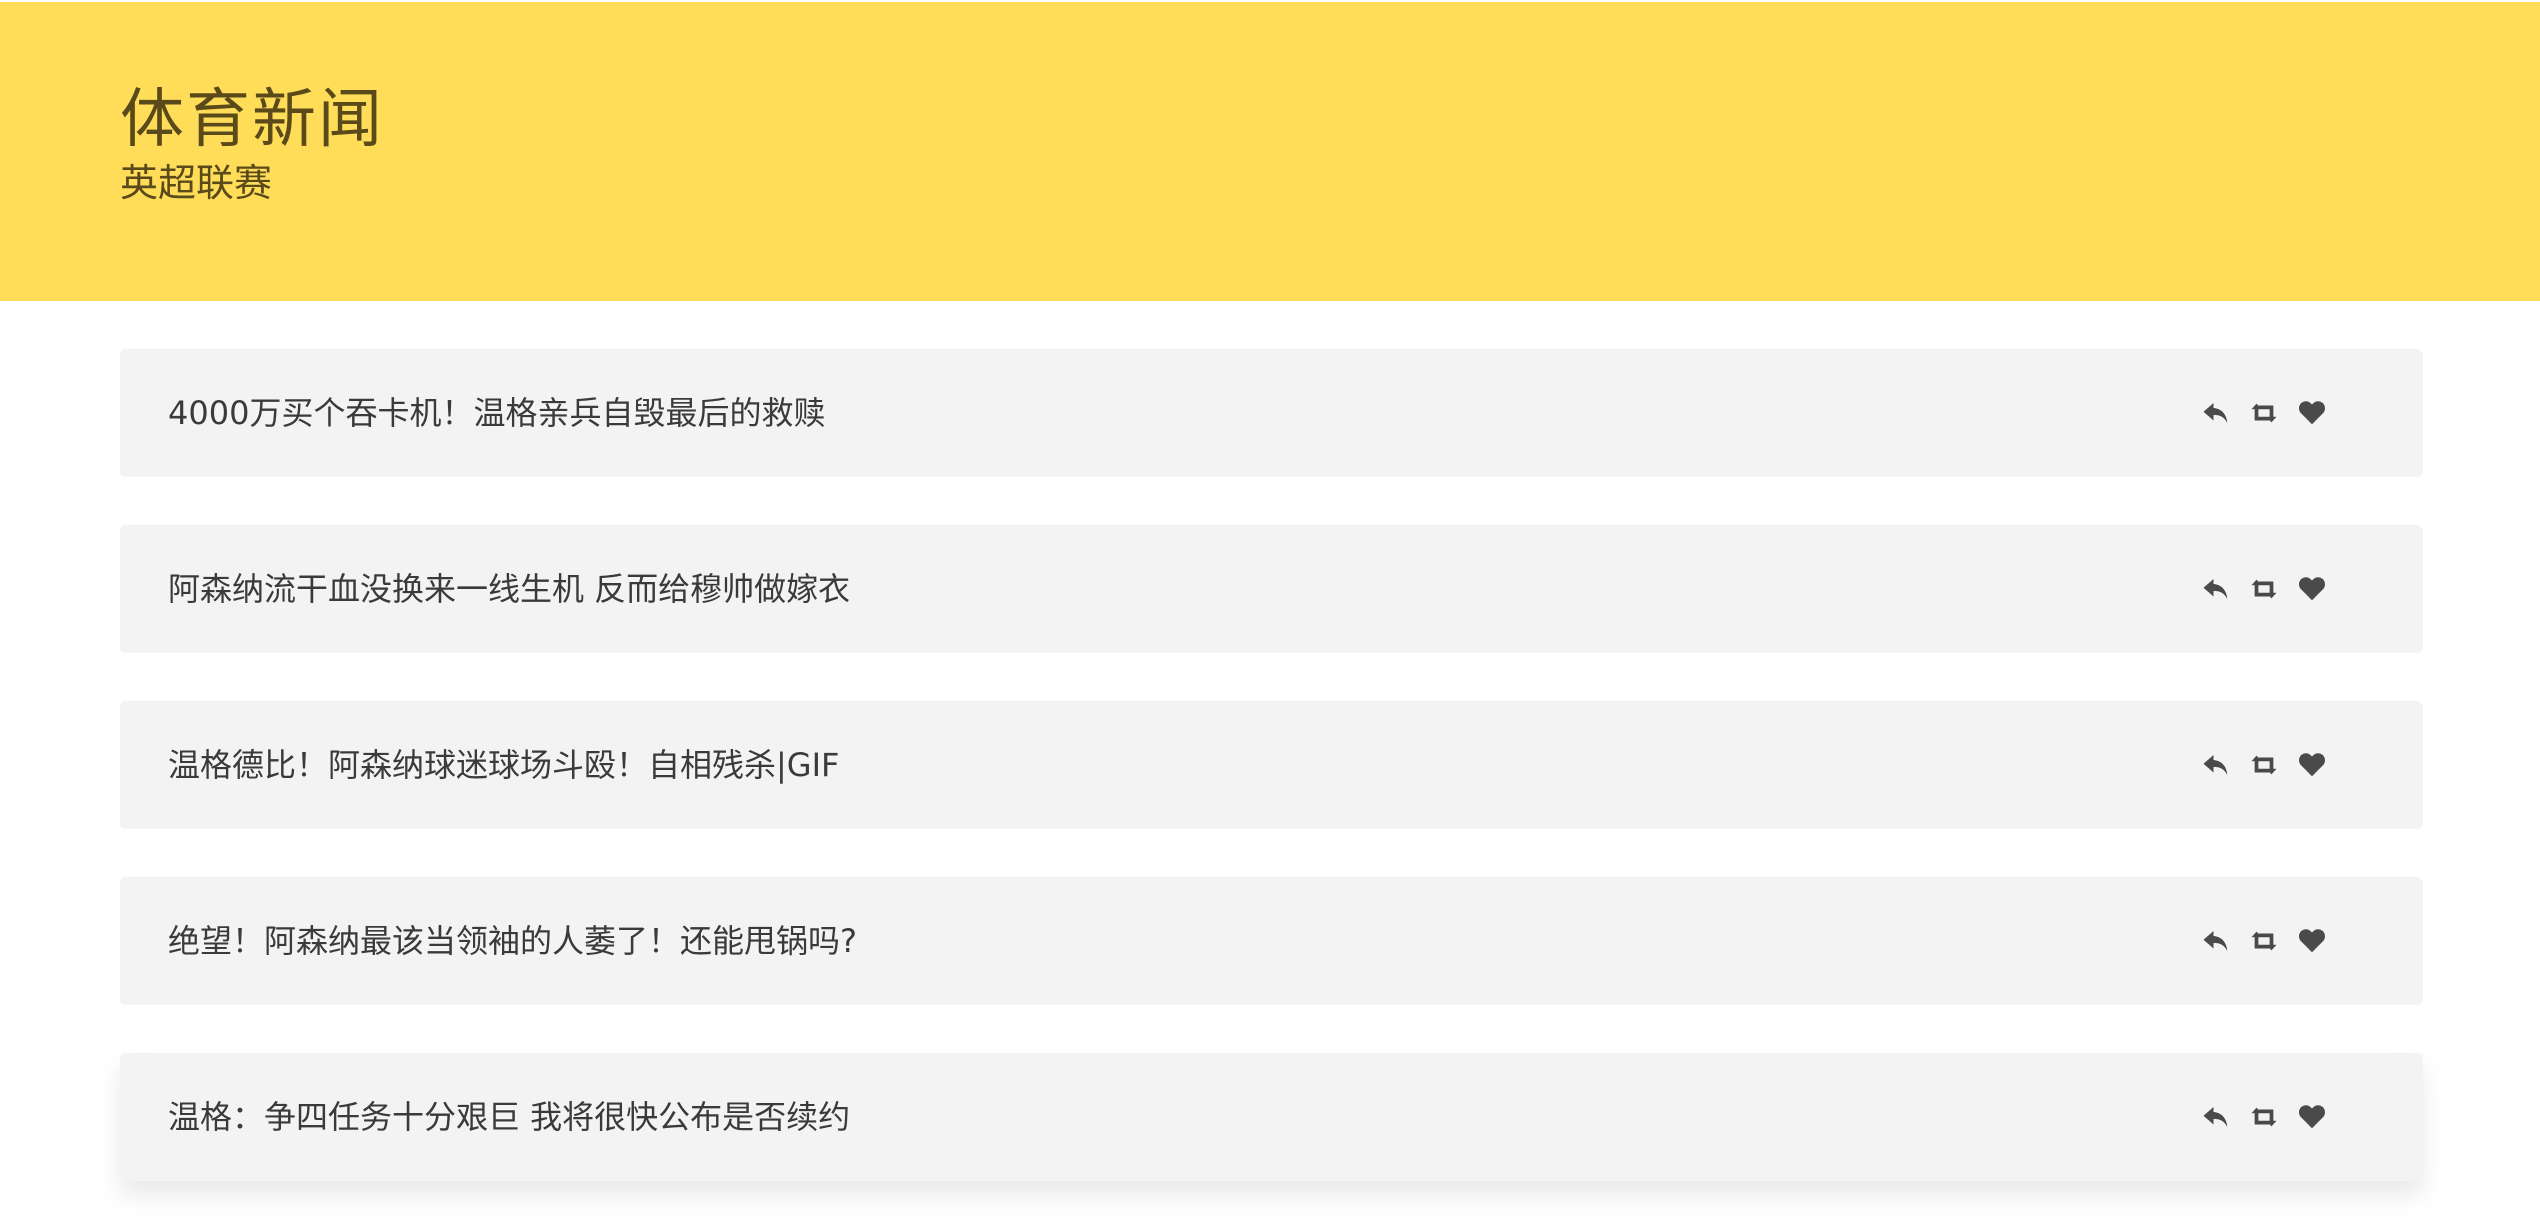 The image size is (2540, 1229). I want to click on news-item: 温格德比！阿森纳球迷球场斗殴！自相残杀|GIF, so click(1271, 765).